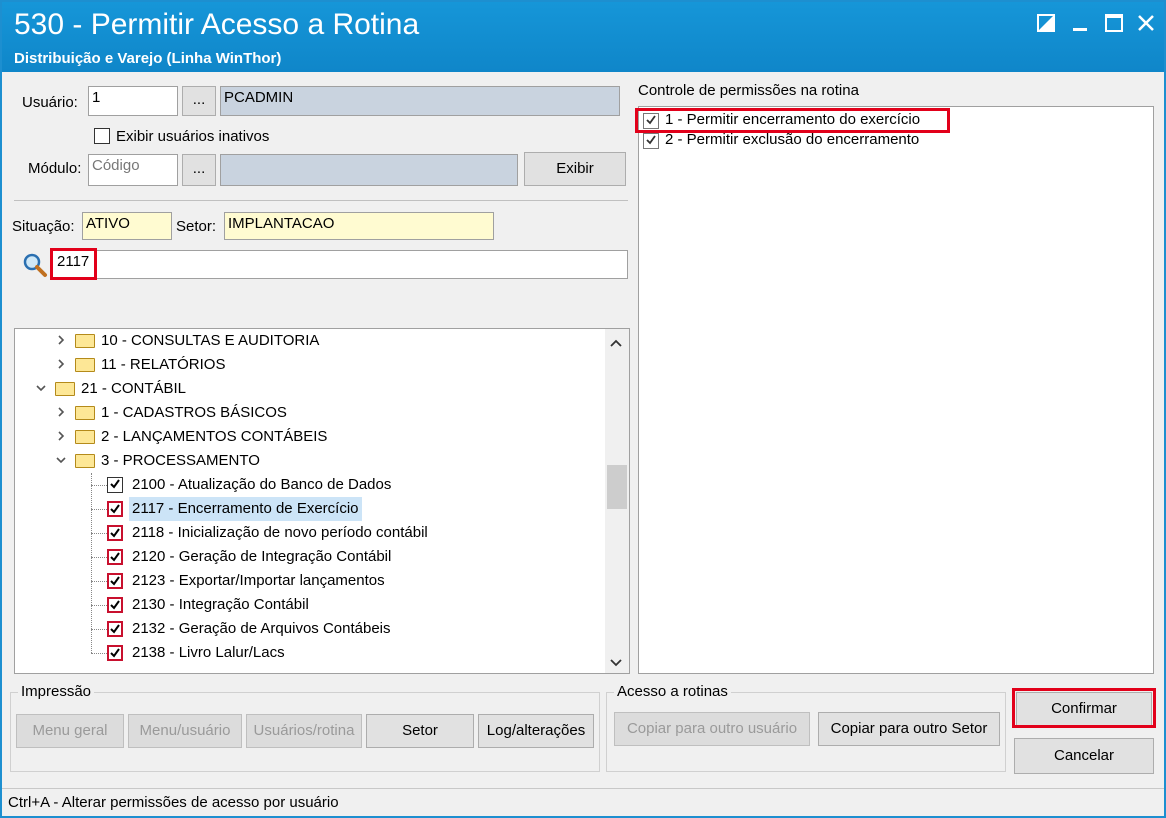 The width and height of the screenshot is (1166, 818). I want to click on tree-item: 2 - LANÇAMENTOS CONTÁBEIS, so click(310, 437).